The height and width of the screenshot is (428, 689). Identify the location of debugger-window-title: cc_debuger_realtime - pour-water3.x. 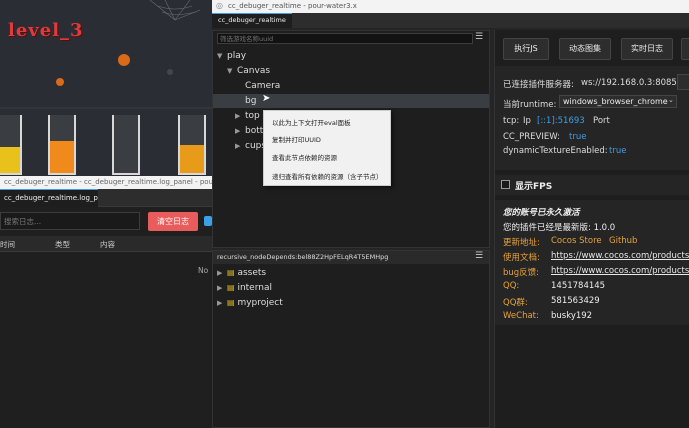
(292, 6).